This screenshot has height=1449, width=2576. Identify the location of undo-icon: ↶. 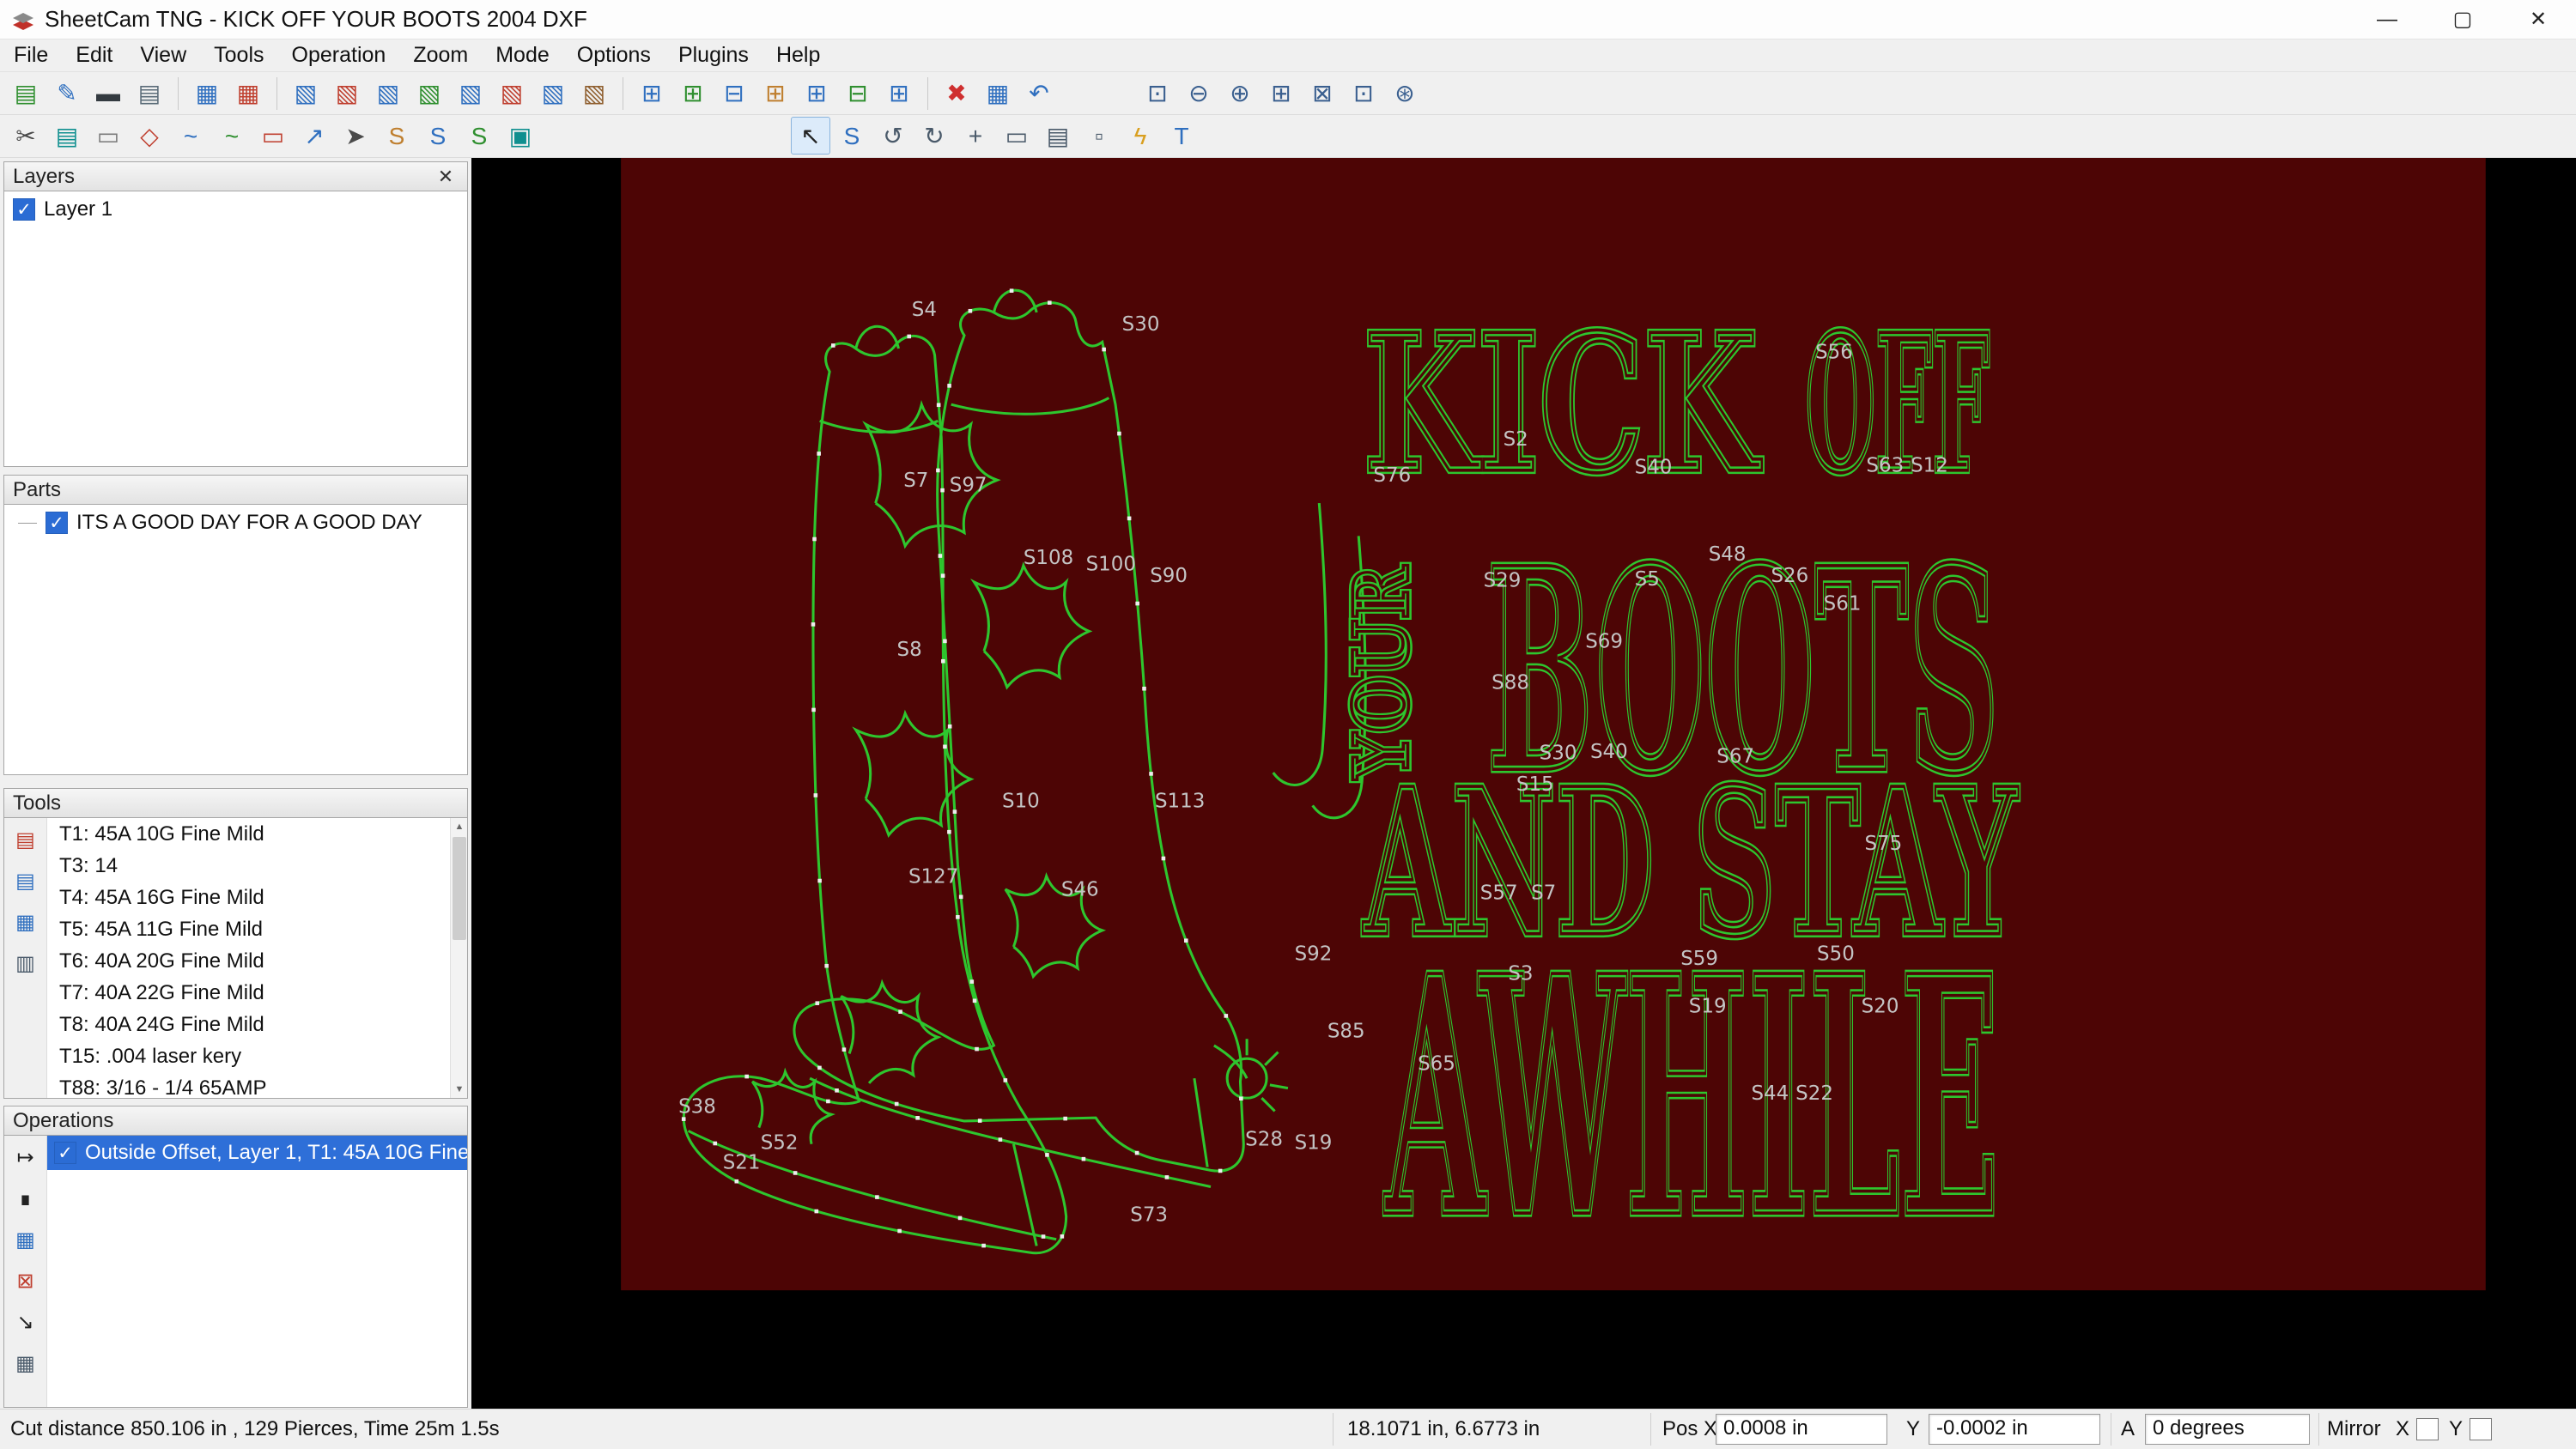
(1039, 93).